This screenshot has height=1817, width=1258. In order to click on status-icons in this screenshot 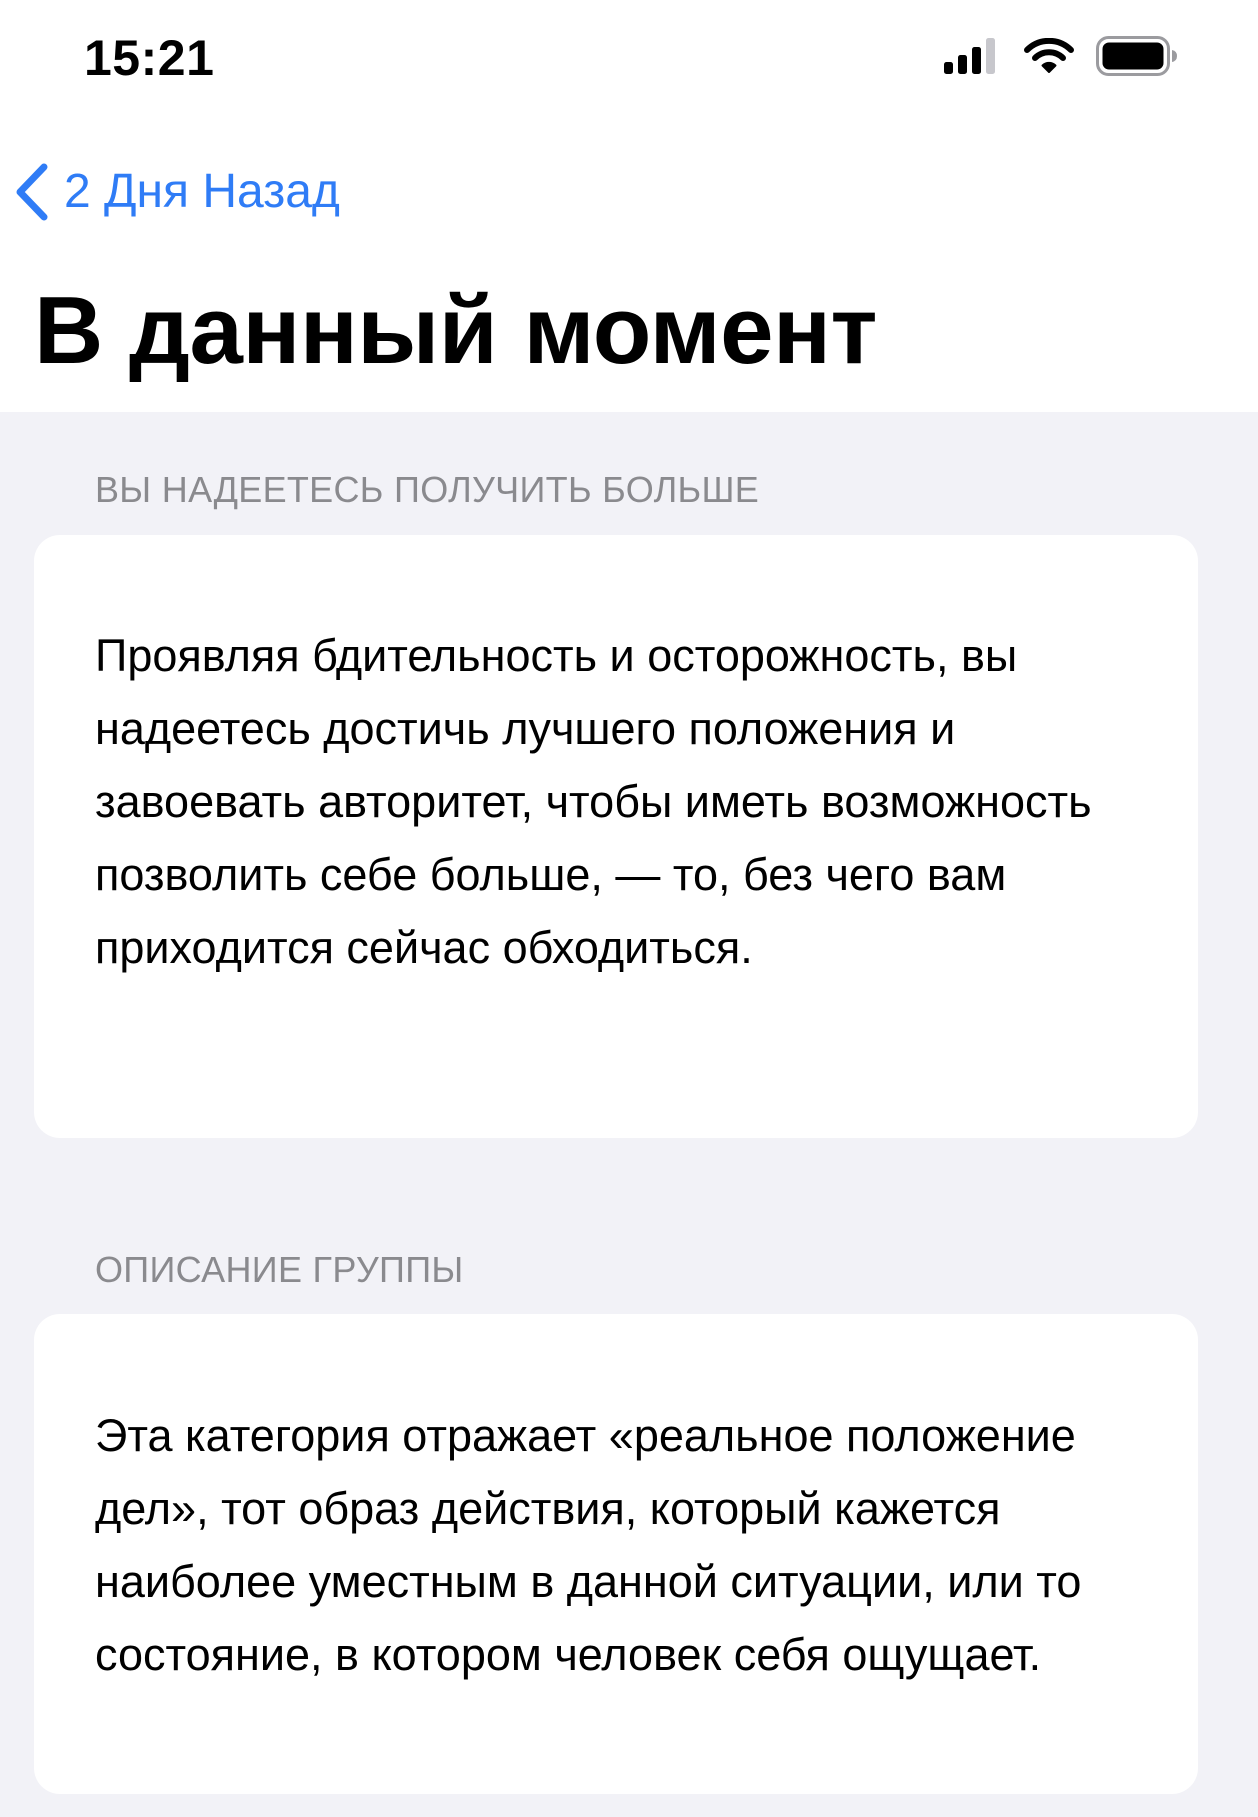, I will do `click(1061, 58)`.